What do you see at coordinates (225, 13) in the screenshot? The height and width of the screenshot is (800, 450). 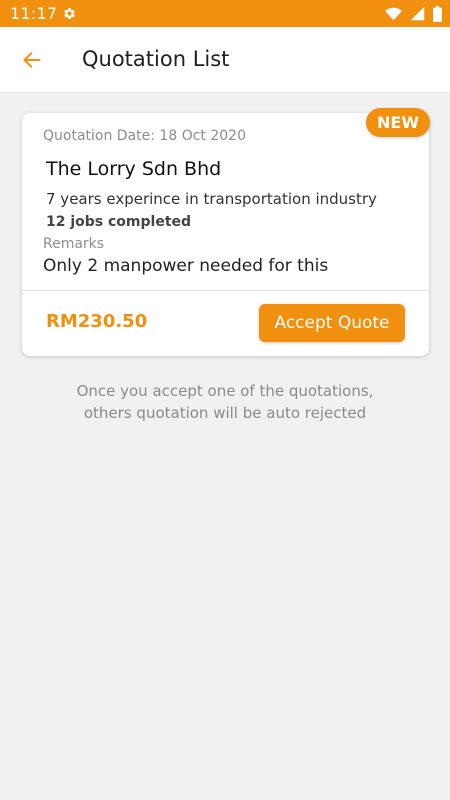 I see `status-bar: 11:17` at bounding box center [225, 13].